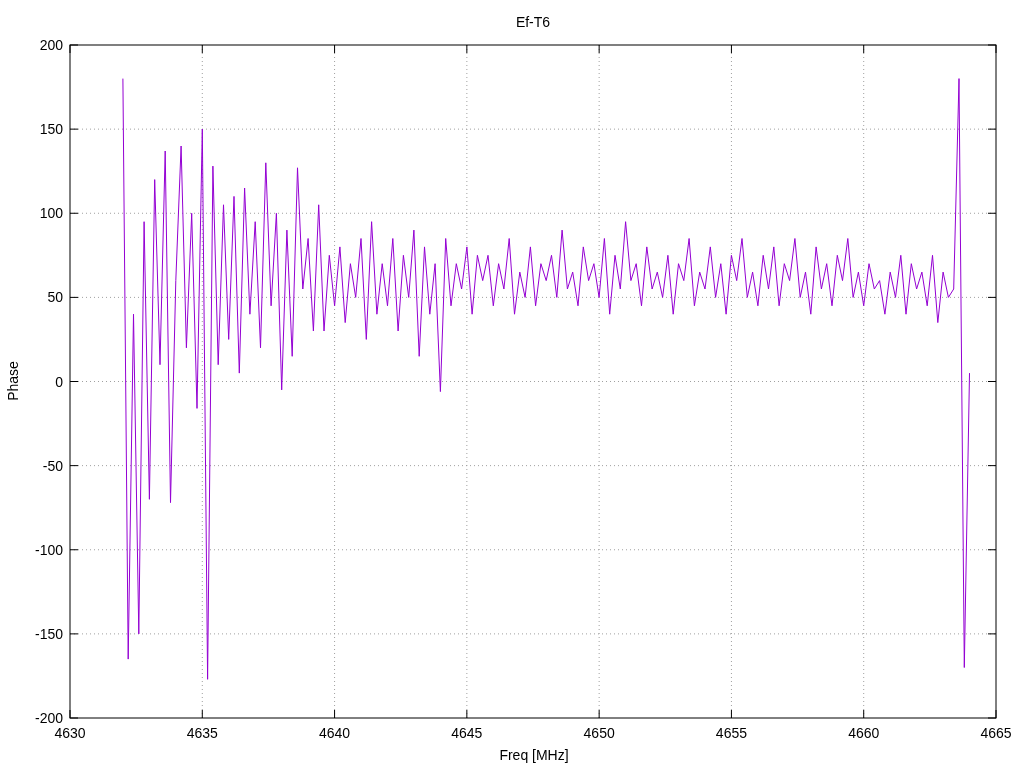 The height and width of the screenshot is (768, 1024). What do you see at coordinates (202, 733) in the screenshot?
I see `x-tick-label: 4635` at bounding box center [202, 733].